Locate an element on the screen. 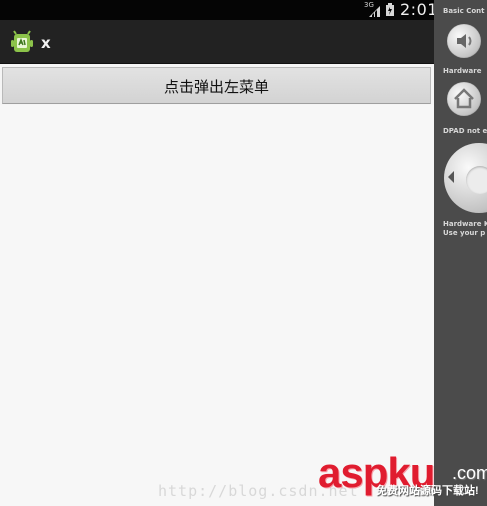 The image size is (487, 506). android-app-icon is located at coordinates (22, 42).